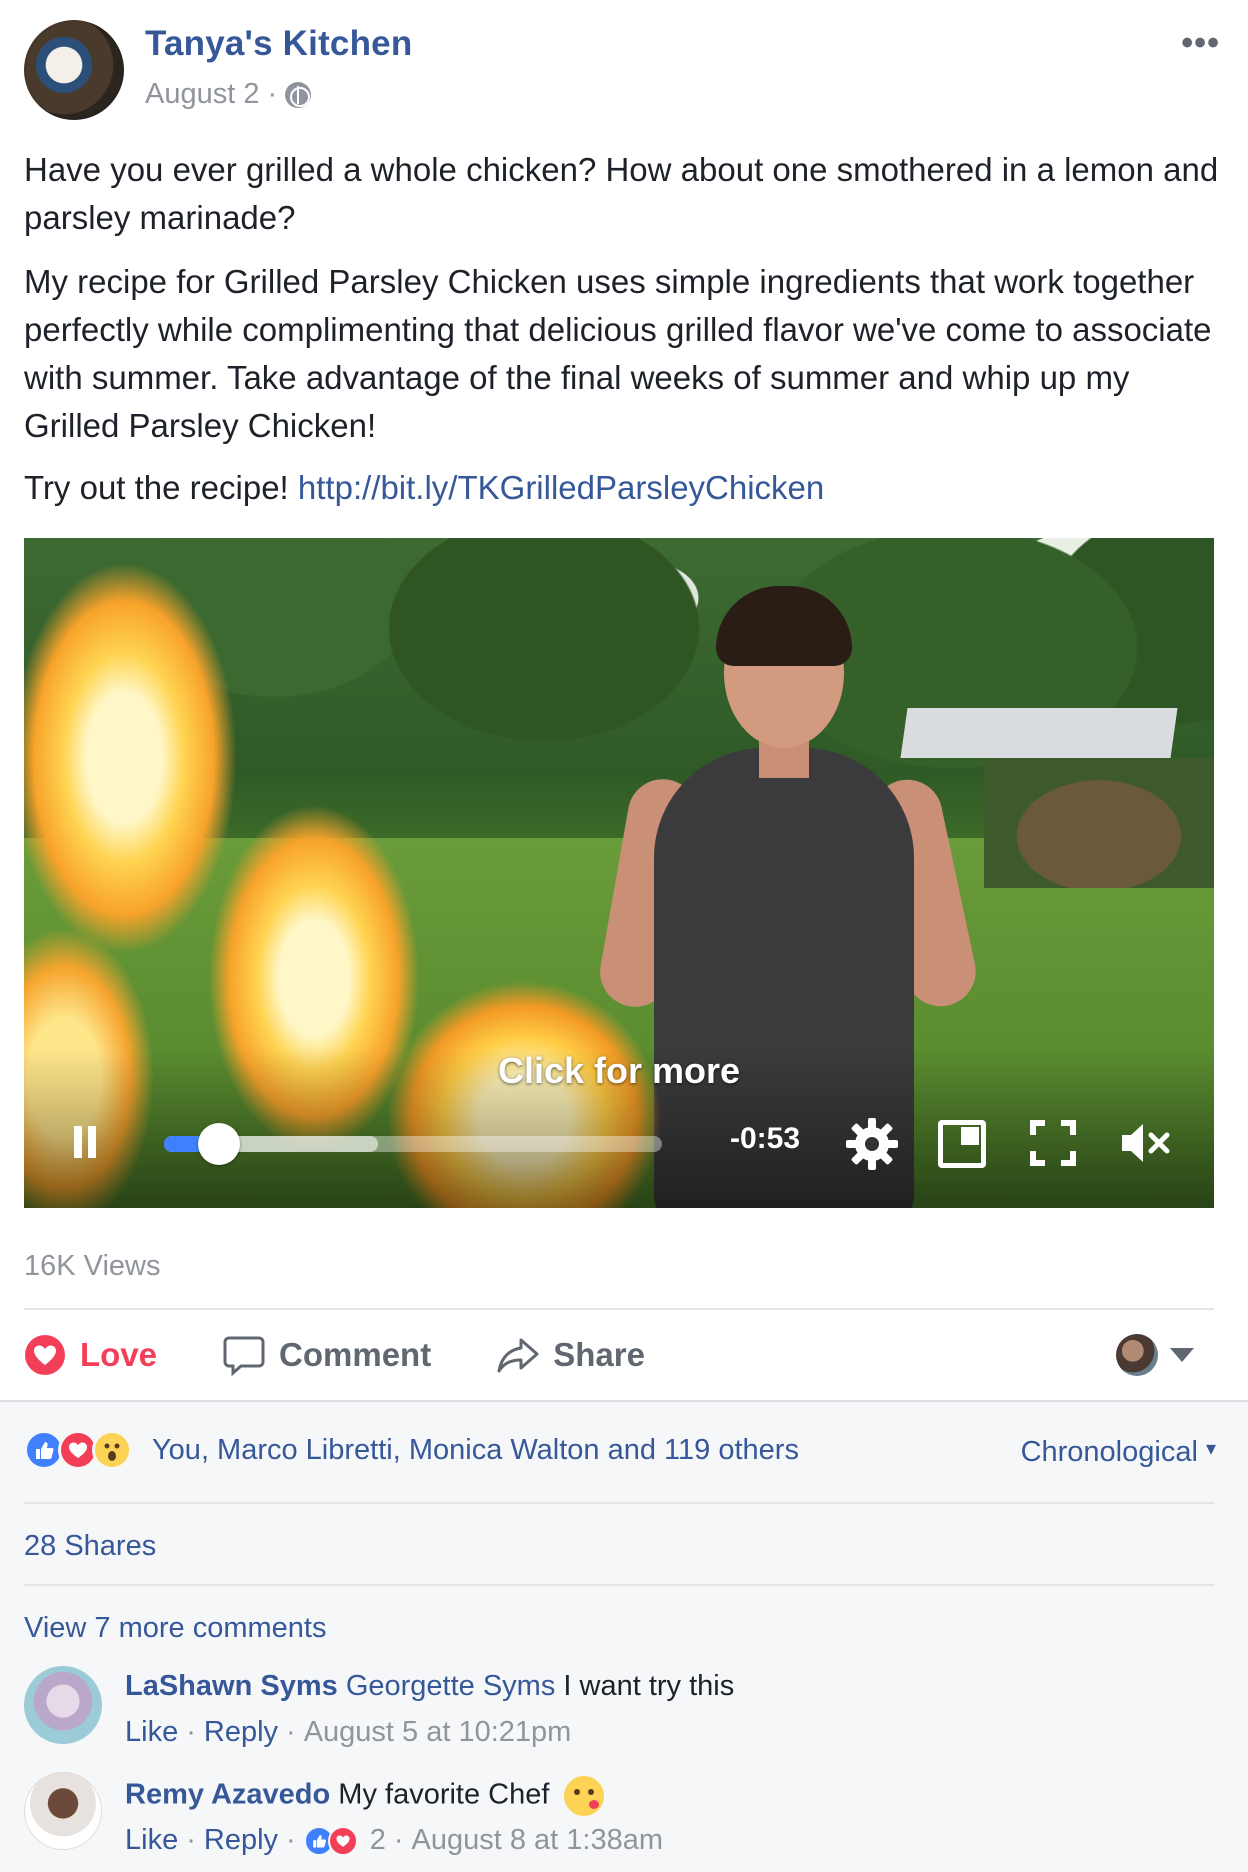  I want to click on view-more-comments-link: View 7 more comments, so click(175, 1628).